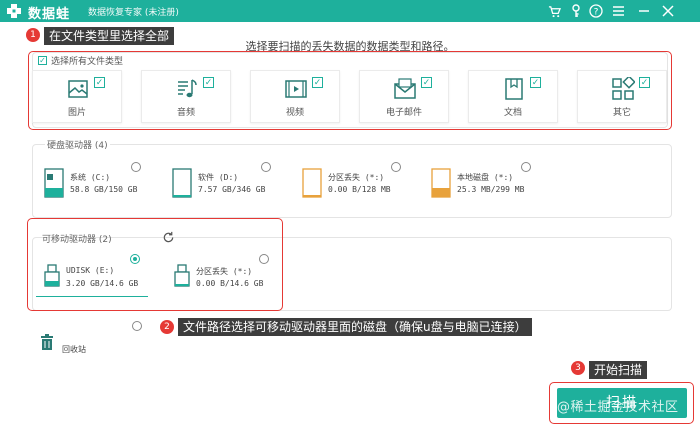  I want to click on type-label: 其它, so click(621, 113).